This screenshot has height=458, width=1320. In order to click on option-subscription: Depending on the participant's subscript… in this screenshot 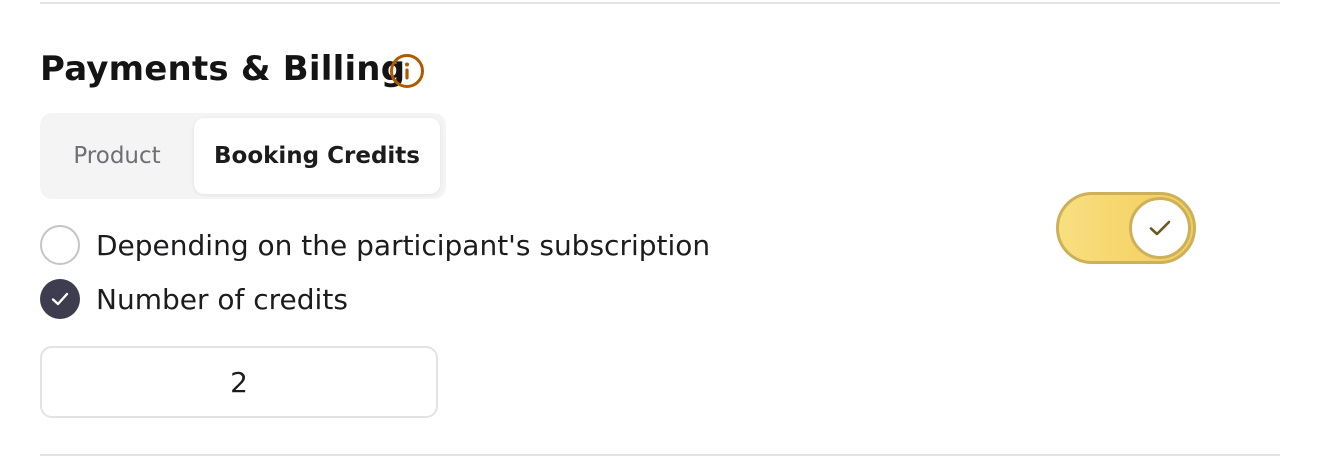, I will do `click(375, 245)`.